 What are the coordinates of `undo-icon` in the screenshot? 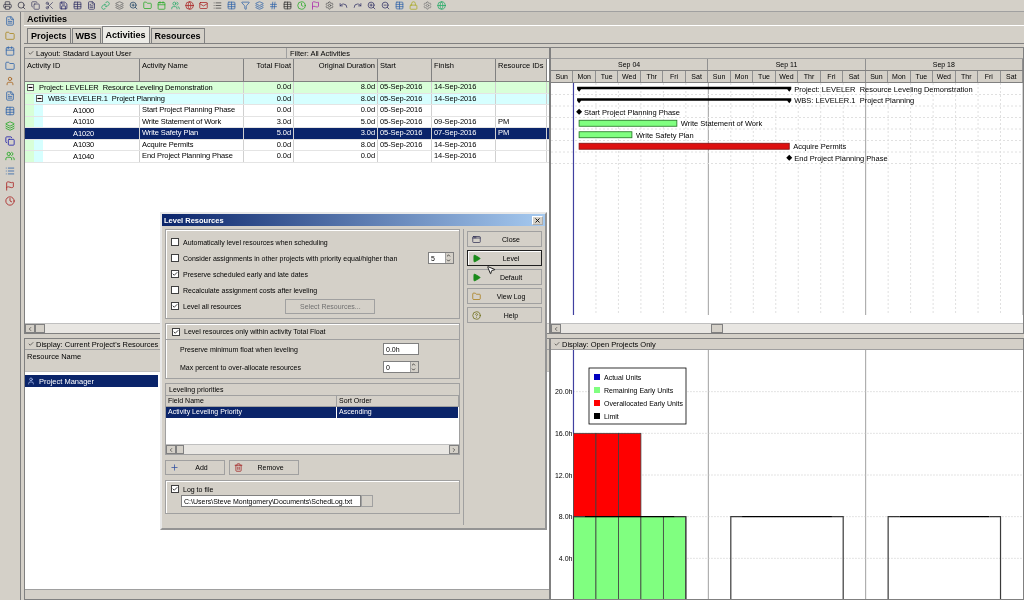 It's located at (343, 5).